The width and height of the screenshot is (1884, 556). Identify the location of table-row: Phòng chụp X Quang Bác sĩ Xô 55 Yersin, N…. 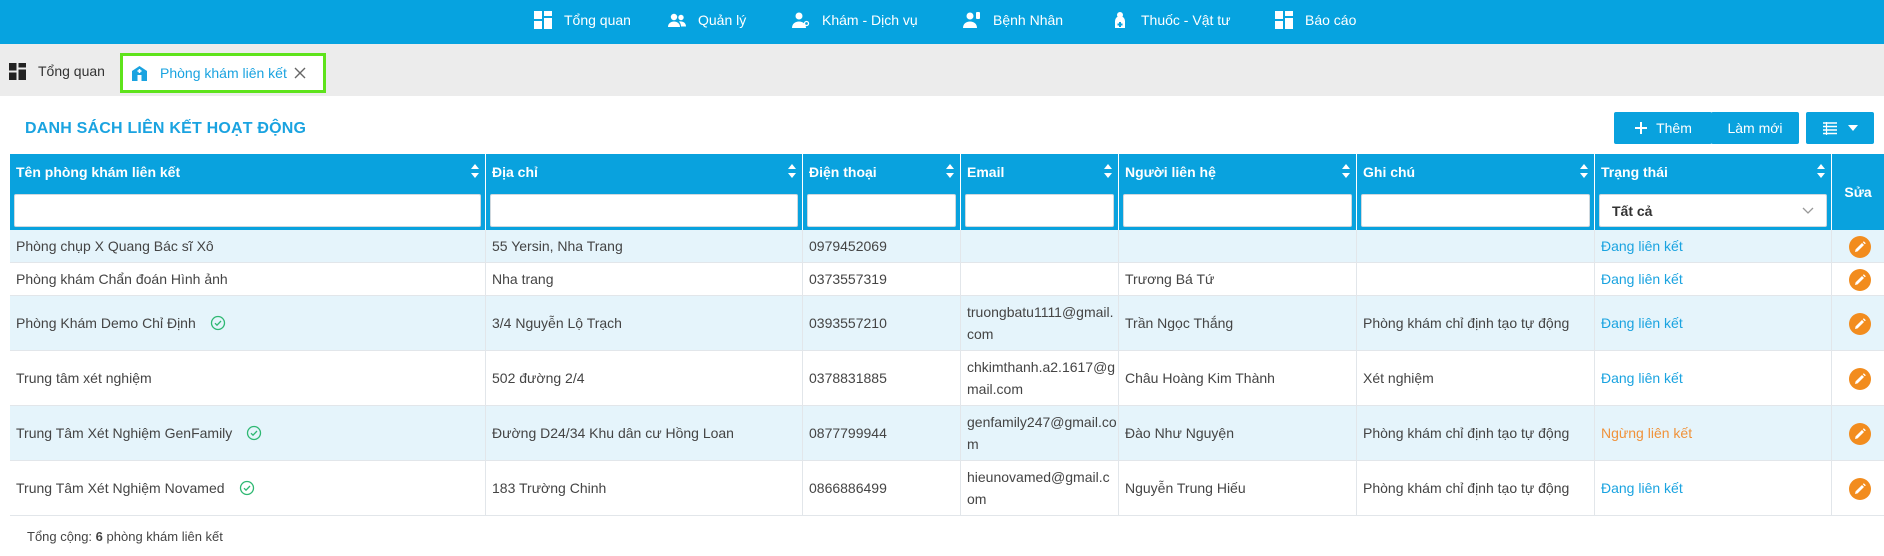
(947, 246).